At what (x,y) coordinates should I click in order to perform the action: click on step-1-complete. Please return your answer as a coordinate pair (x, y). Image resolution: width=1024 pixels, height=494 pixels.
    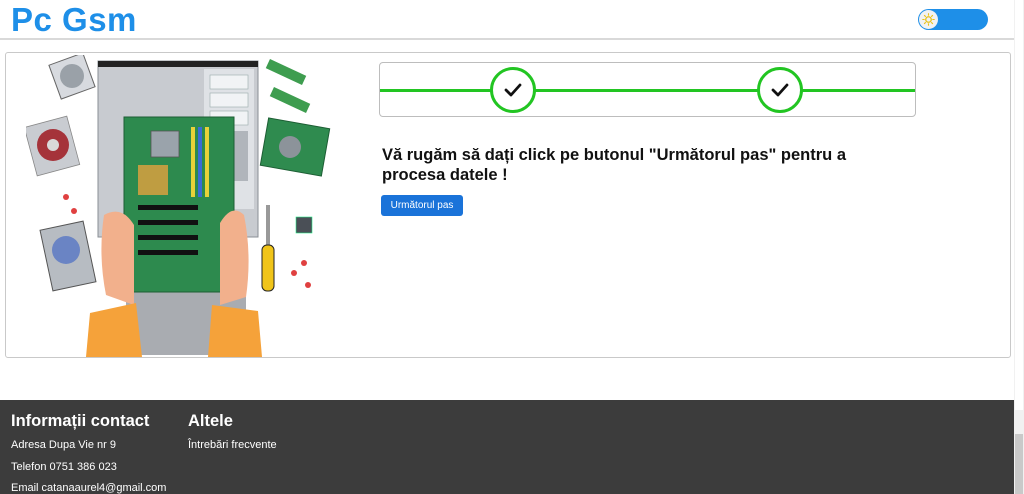
    Looking at the image, I should click on (513, 90).